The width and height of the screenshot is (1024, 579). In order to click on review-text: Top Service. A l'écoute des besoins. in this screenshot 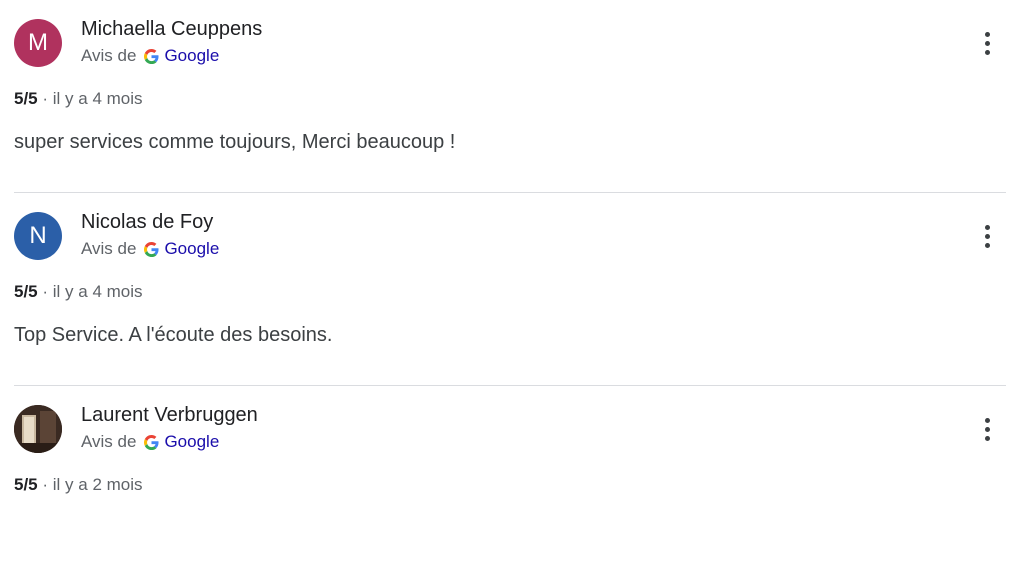, I will do `click(173, 335)`.